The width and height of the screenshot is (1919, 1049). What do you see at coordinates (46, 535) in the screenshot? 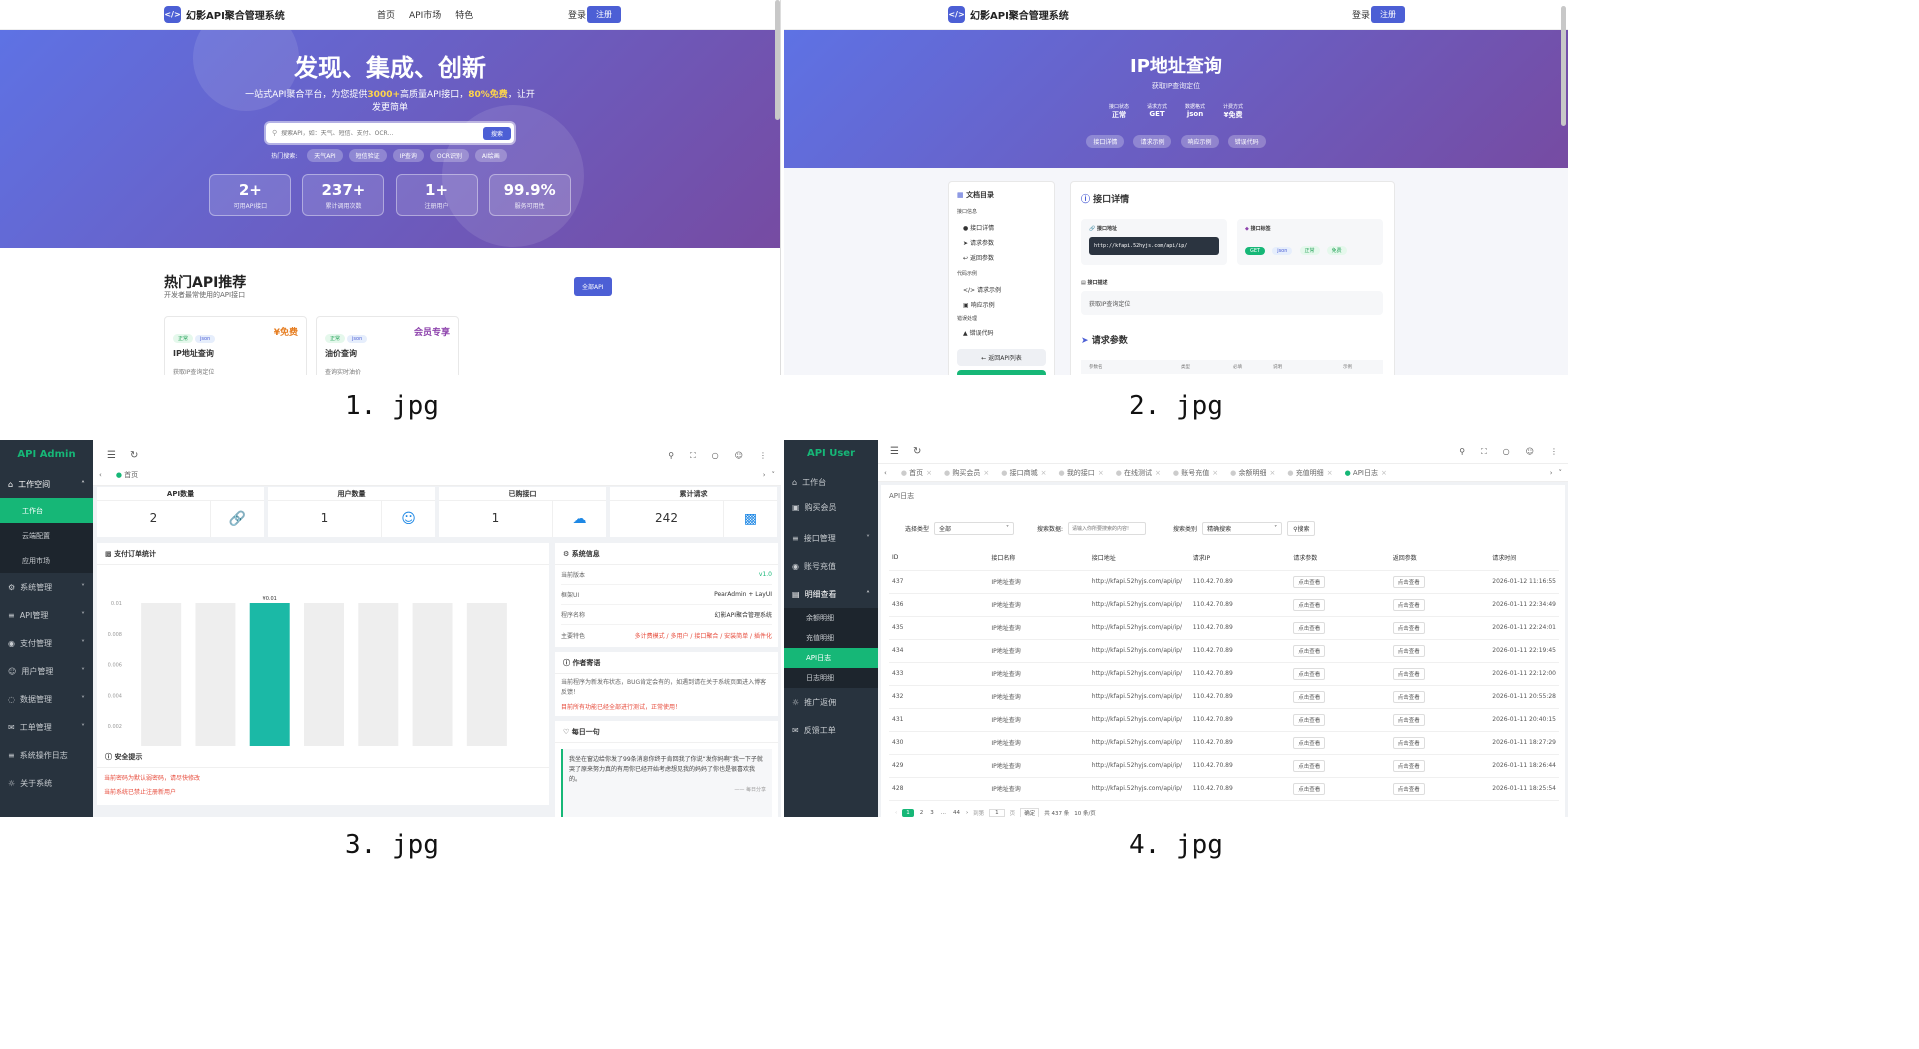
I see `menu-cloud-config: 云端配置` at bounding box center [46, 535].